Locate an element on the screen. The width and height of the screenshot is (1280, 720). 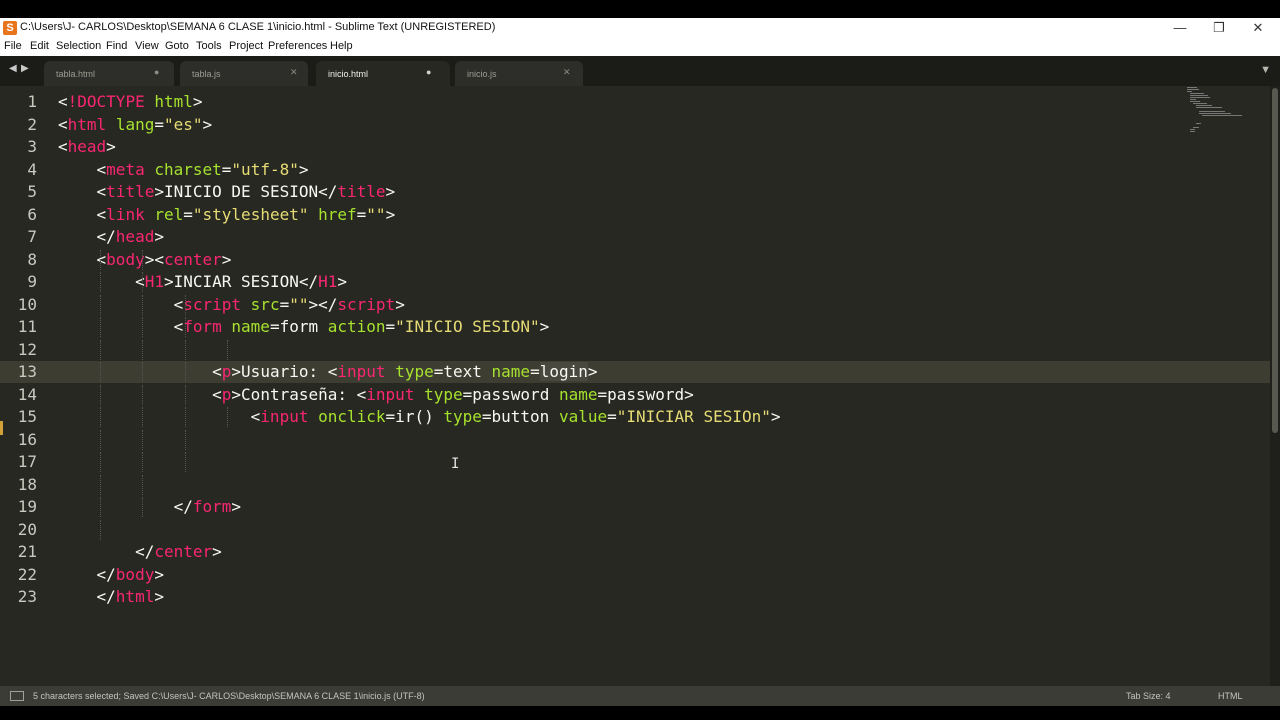
code-token: Contraseña: is located at coordinates (299, 394).